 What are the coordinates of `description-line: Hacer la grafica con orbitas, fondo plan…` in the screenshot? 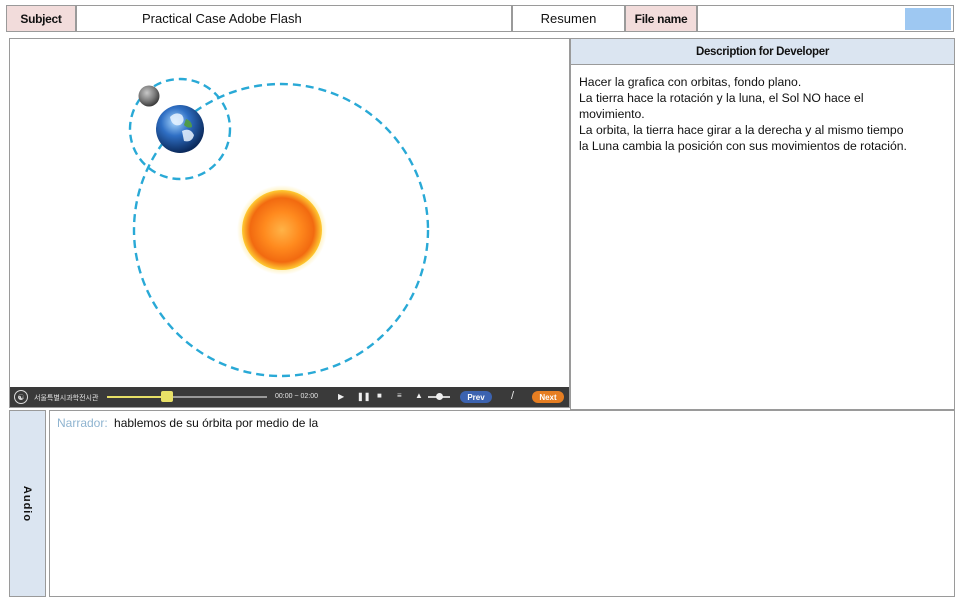 It's located at (690, 82).